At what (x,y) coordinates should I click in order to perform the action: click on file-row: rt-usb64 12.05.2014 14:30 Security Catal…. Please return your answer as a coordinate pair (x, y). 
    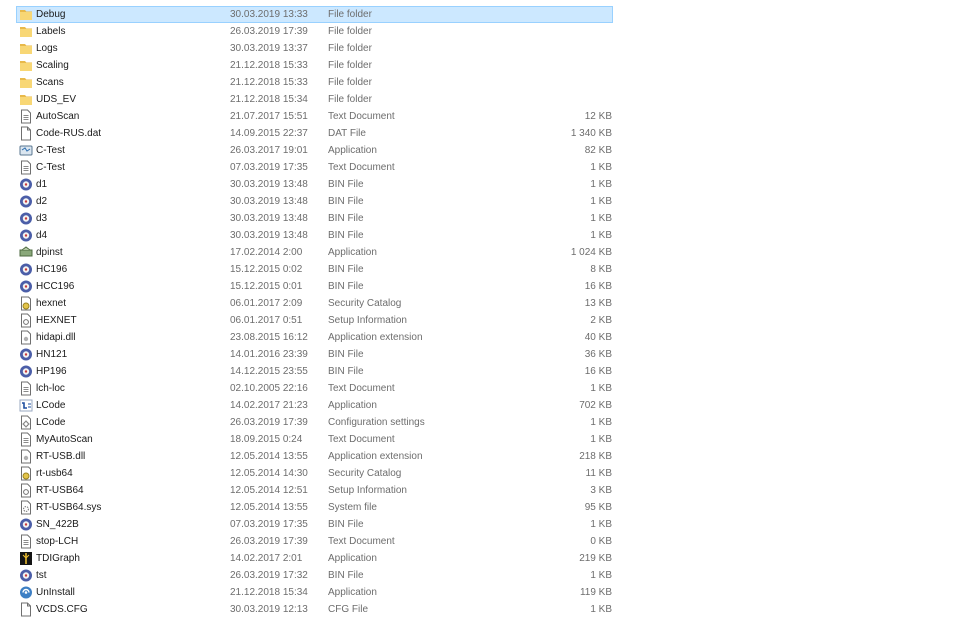
    Looking at the image, I should click on (480, 473).